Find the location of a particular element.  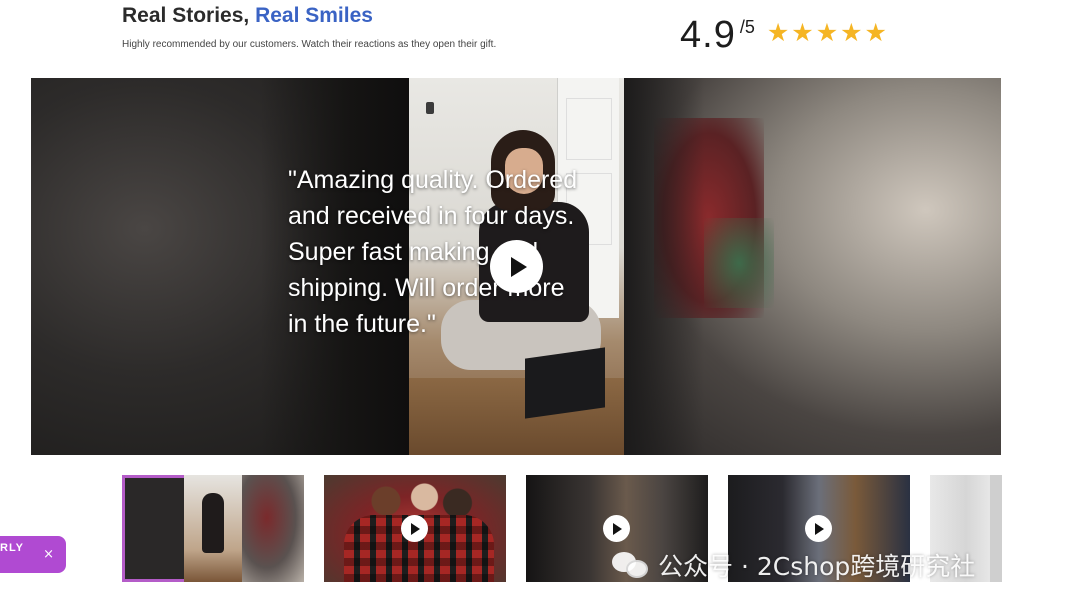

rating-score: 4.9 is located at coordinates (708, 35).